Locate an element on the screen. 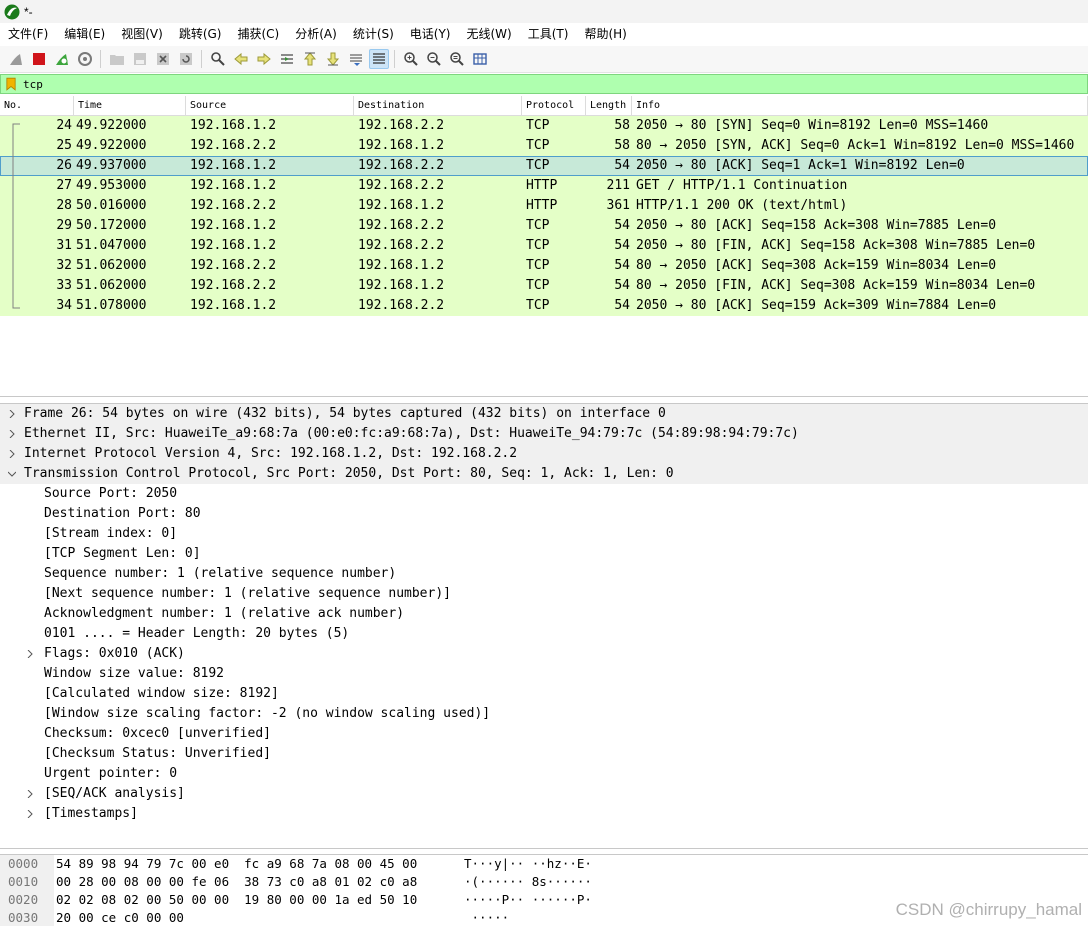 The width and height of the screenshot is (1088, 926). detail-tcp-field: [Stream index: 0] is located at coordinates (544, 534).